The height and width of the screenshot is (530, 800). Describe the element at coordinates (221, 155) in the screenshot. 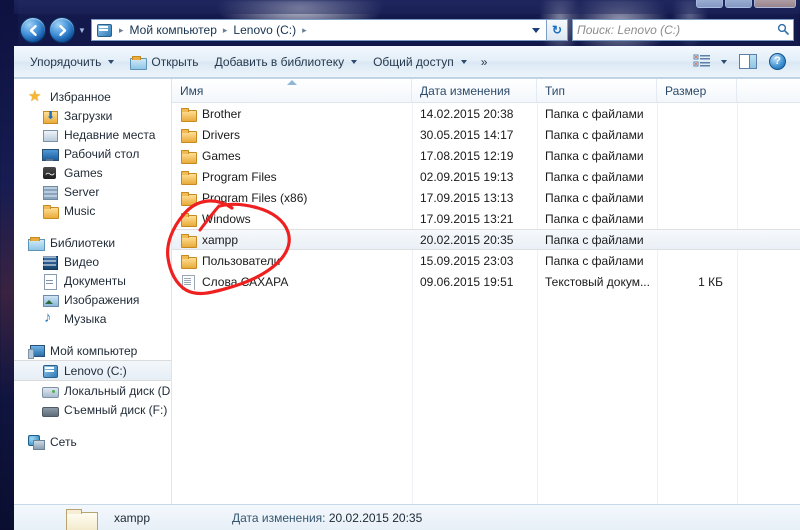

I see `file-name: Games` at that location.